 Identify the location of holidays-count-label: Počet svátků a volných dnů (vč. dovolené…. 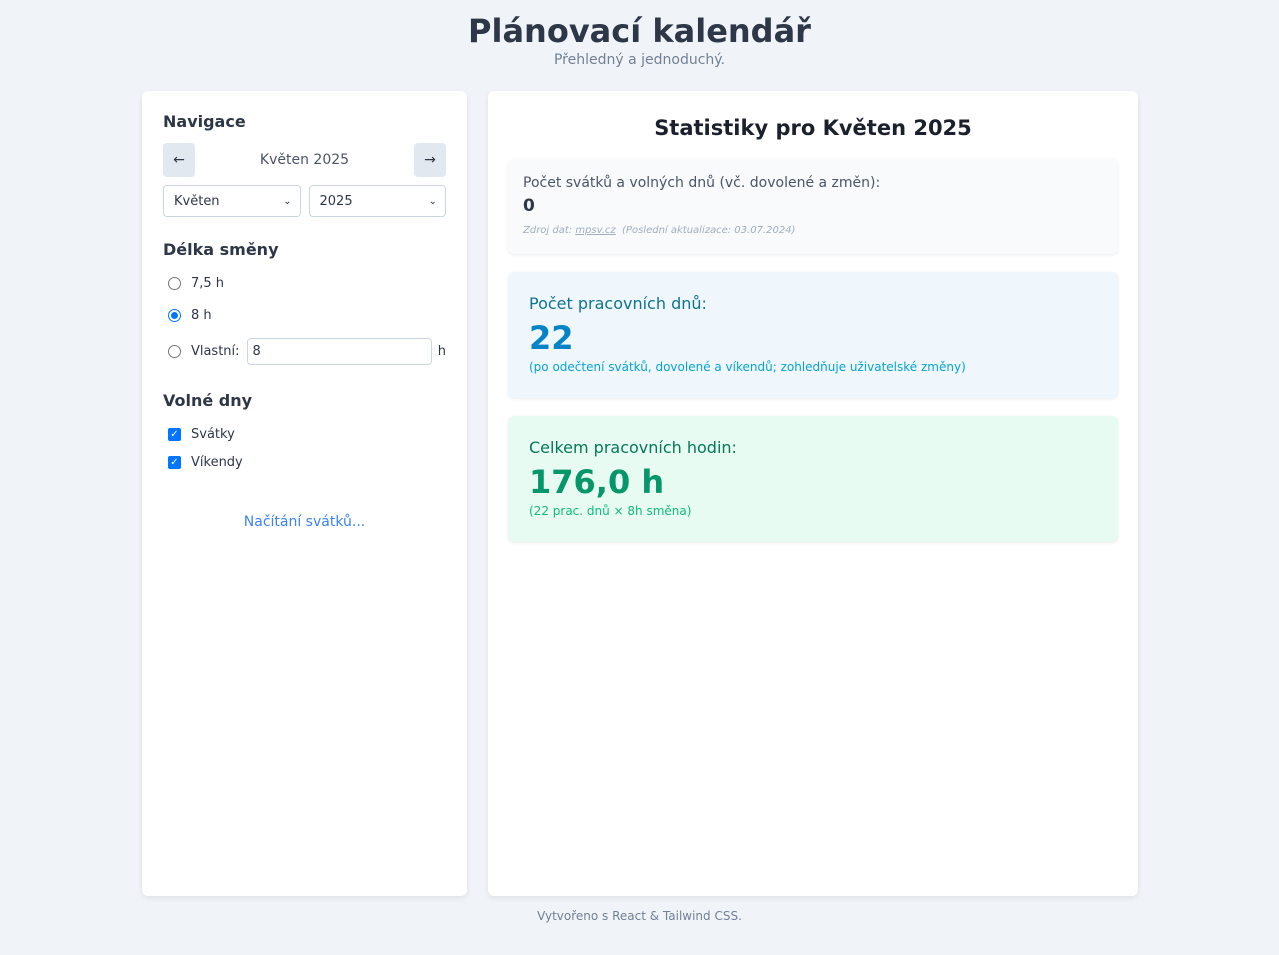
(702, 183).